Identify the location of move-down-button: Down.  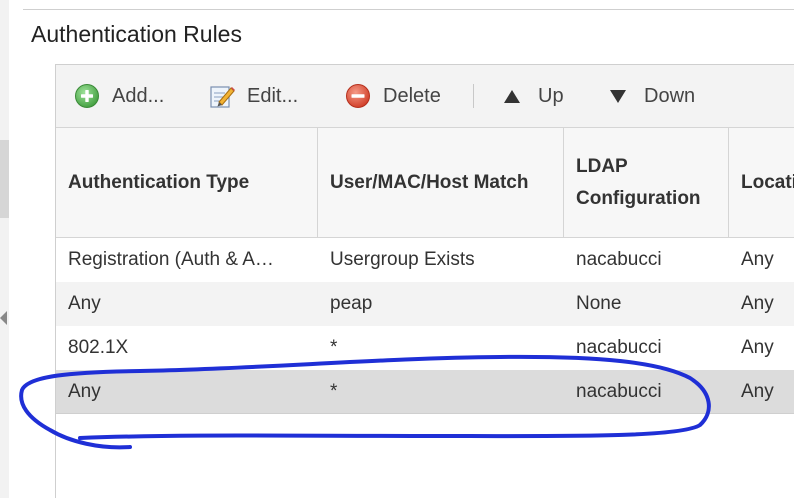
(651, 96).